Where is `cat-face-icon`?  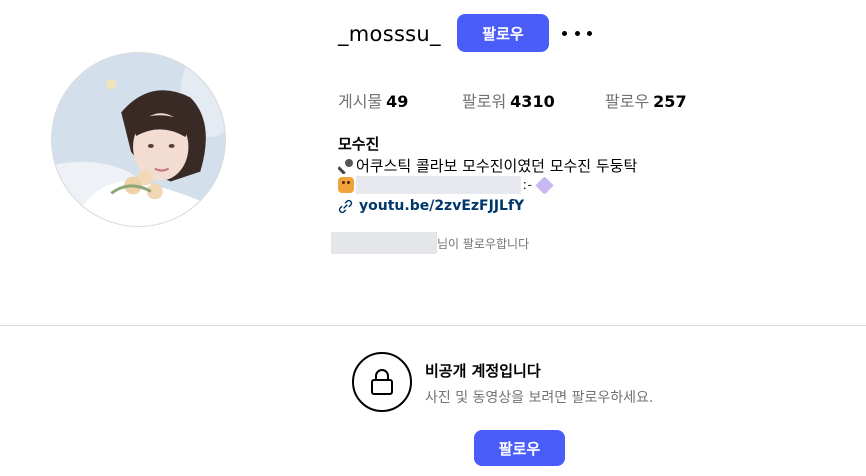
cat-face-icon is located at coordinates (346, 185).